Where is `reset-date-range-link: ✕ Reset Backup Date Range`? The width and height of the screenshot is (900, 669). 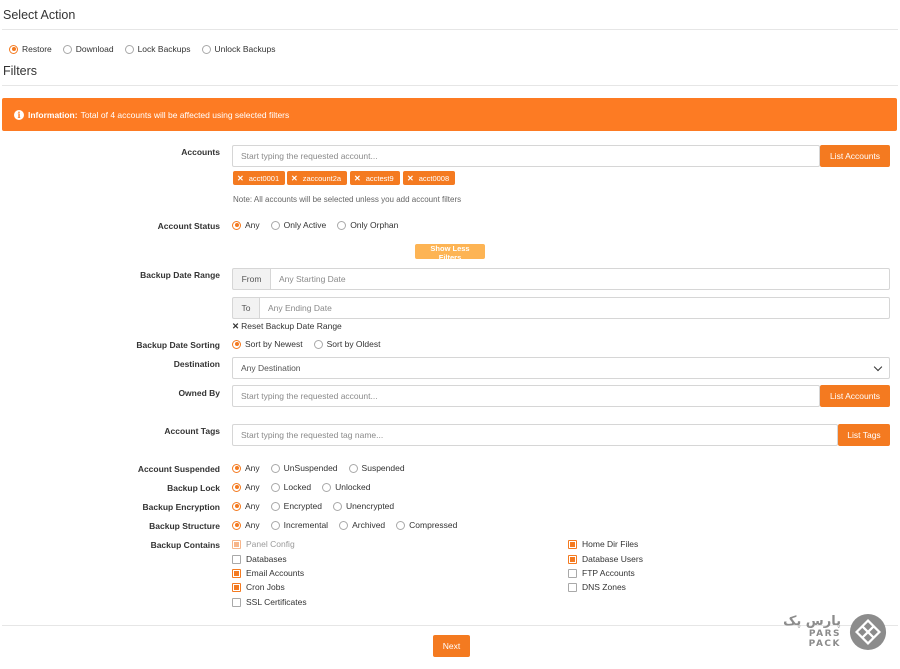
reset-date-range-link: ✕ Reset Backup Date Range is located at coordinates (287, 326).